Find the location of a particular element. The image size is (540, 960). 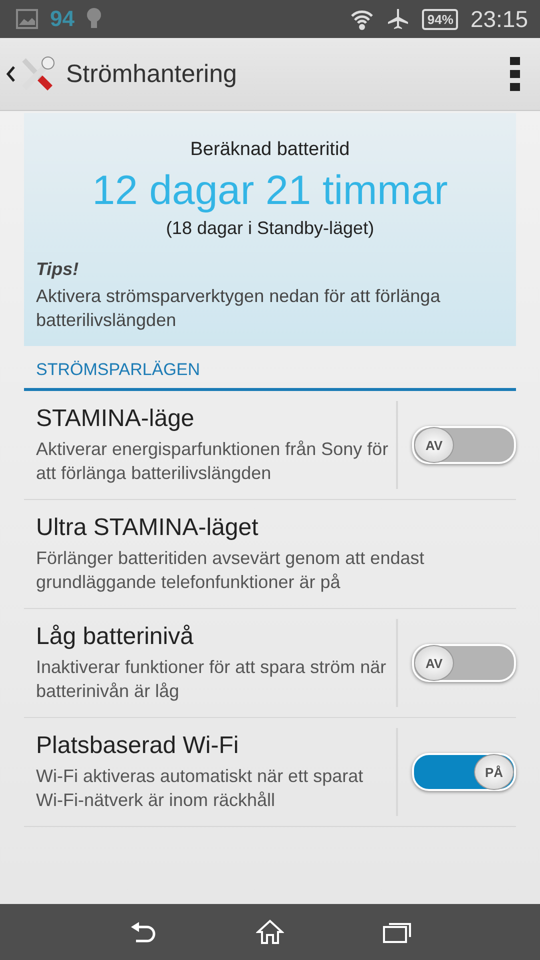

image-icon is located at coordinates (27, 19).